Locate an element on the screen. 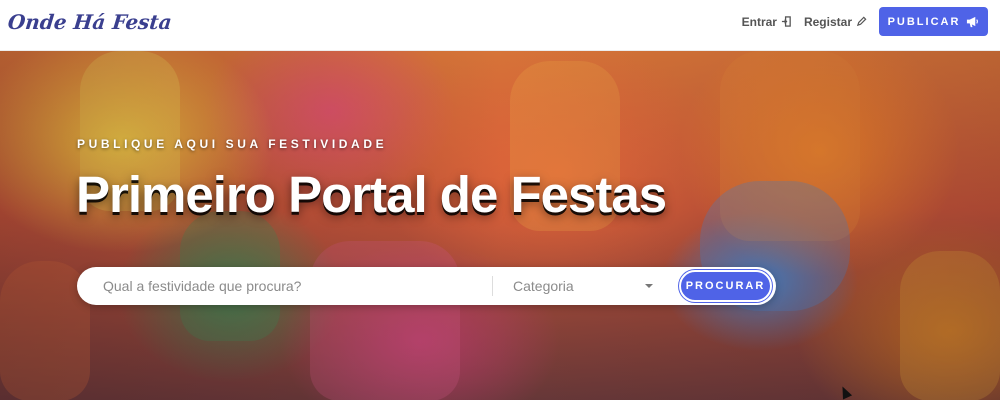 Image resolution: width=1000 pixels, height=400 pixels. site-logo: Onde Há Festa is located at coordinates (90, 22).